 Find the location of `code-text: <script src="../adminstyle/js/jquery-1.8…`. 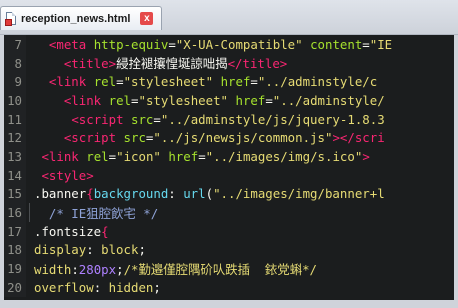

code-text: <script src="../adminstyle/js/jquery-1.8… is located at coordinates (244, 119).